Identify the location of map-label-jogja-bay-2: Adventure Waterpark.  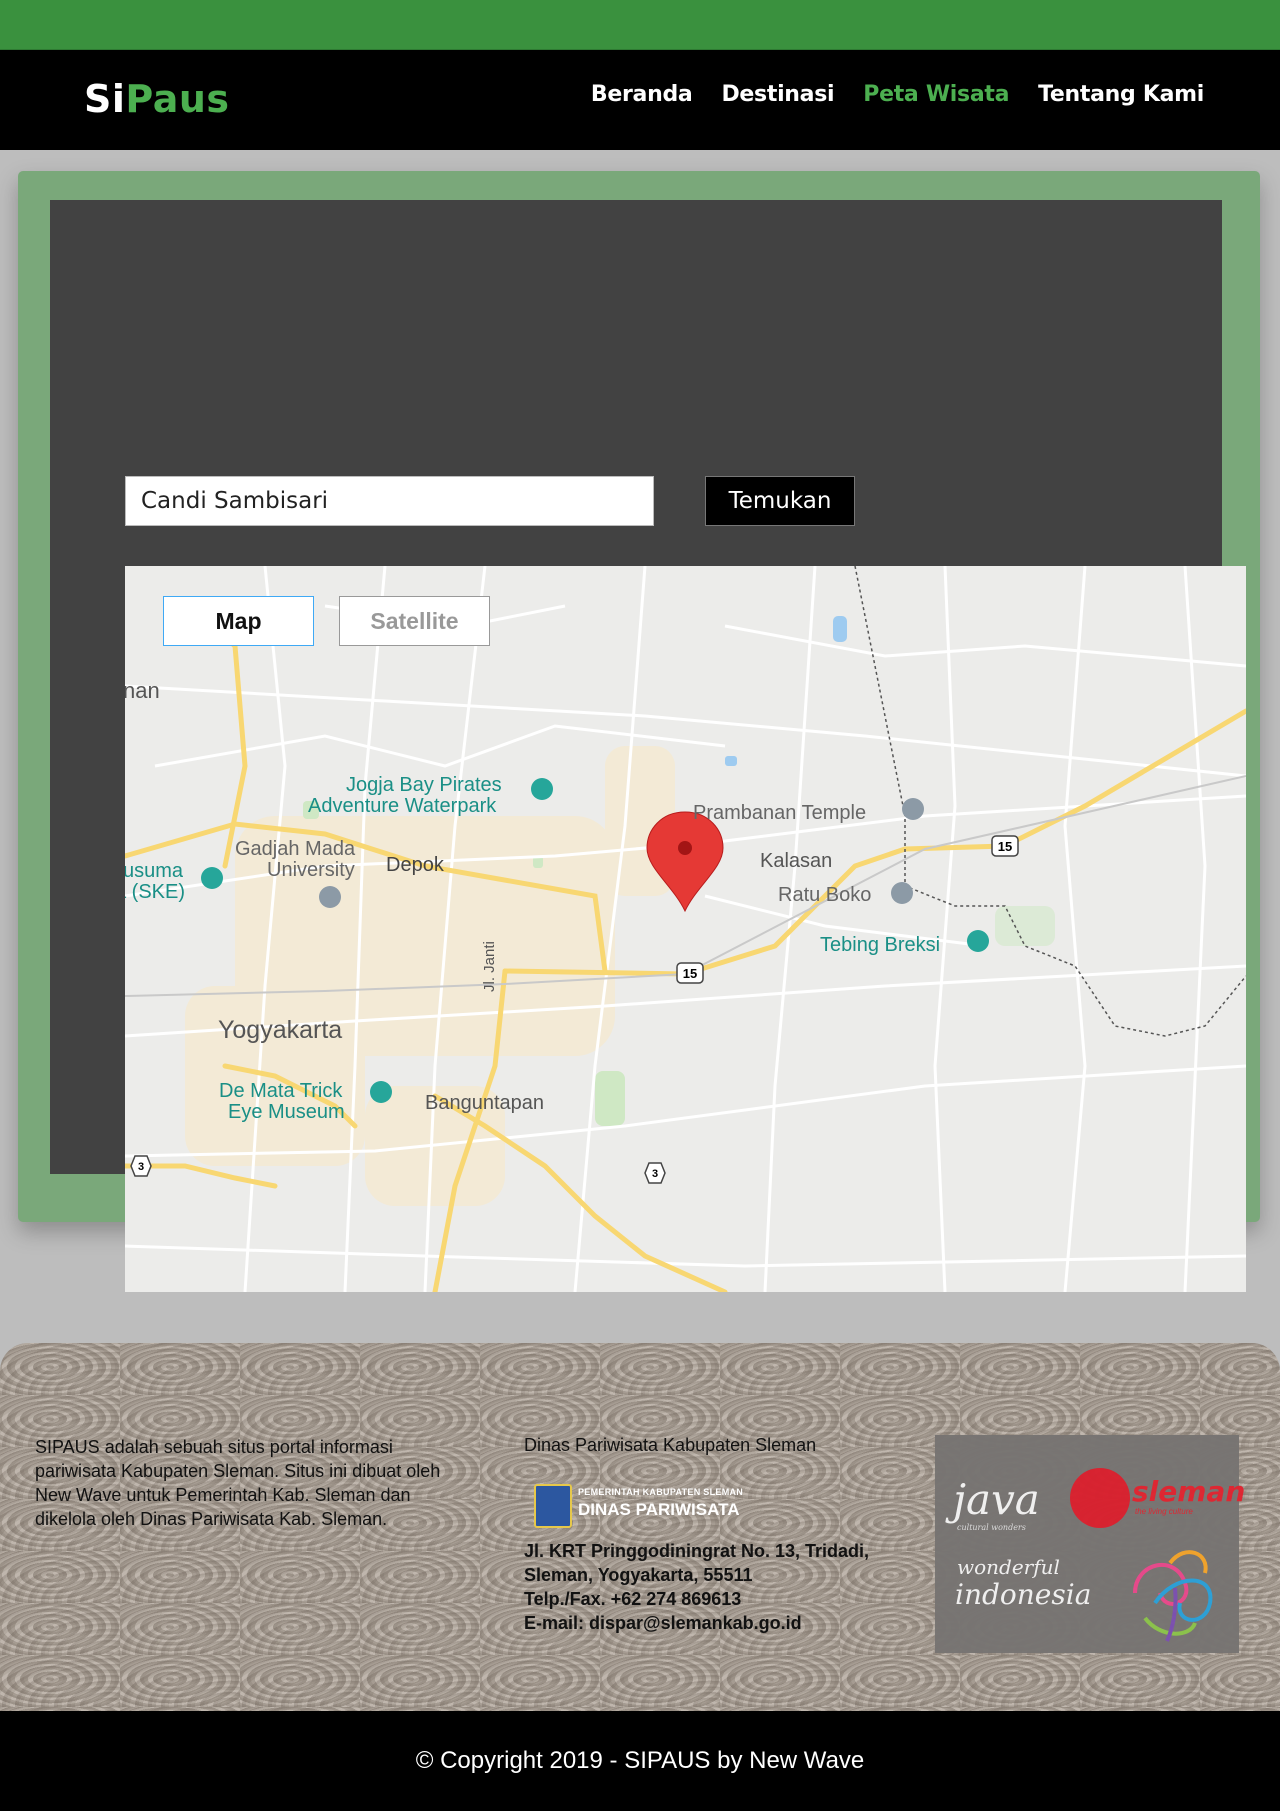
(402, 806).